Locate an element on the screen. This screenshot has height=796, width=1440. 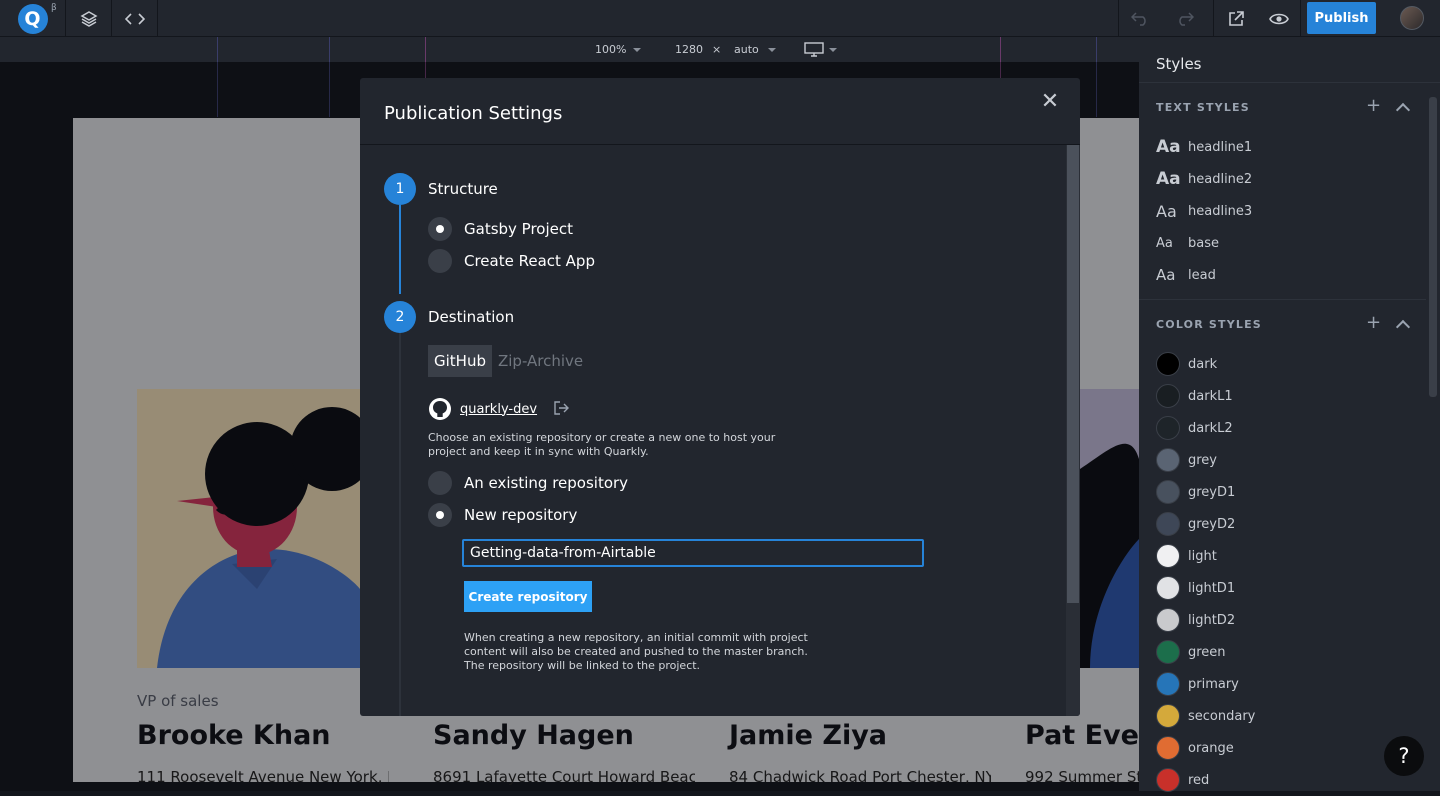
repository-name-input is located at coordinates (693, 553).